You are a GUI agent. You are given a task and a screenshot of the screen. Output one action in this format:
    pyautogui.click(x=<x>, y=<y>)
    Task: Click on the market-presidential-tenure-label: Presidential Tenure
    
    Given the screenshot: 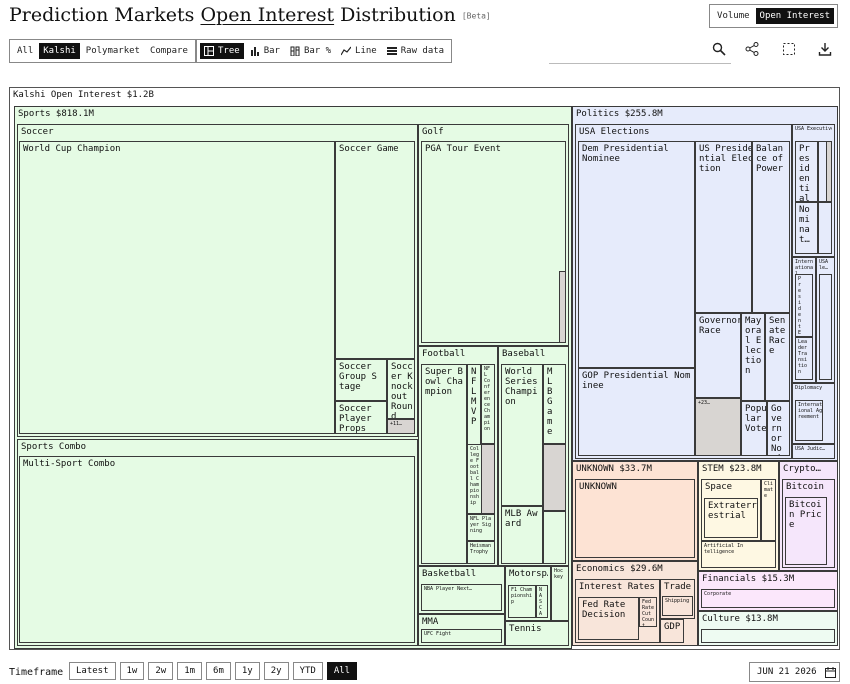 What is the action you would take?
    pyautogui.click(x=804, y=173)
    